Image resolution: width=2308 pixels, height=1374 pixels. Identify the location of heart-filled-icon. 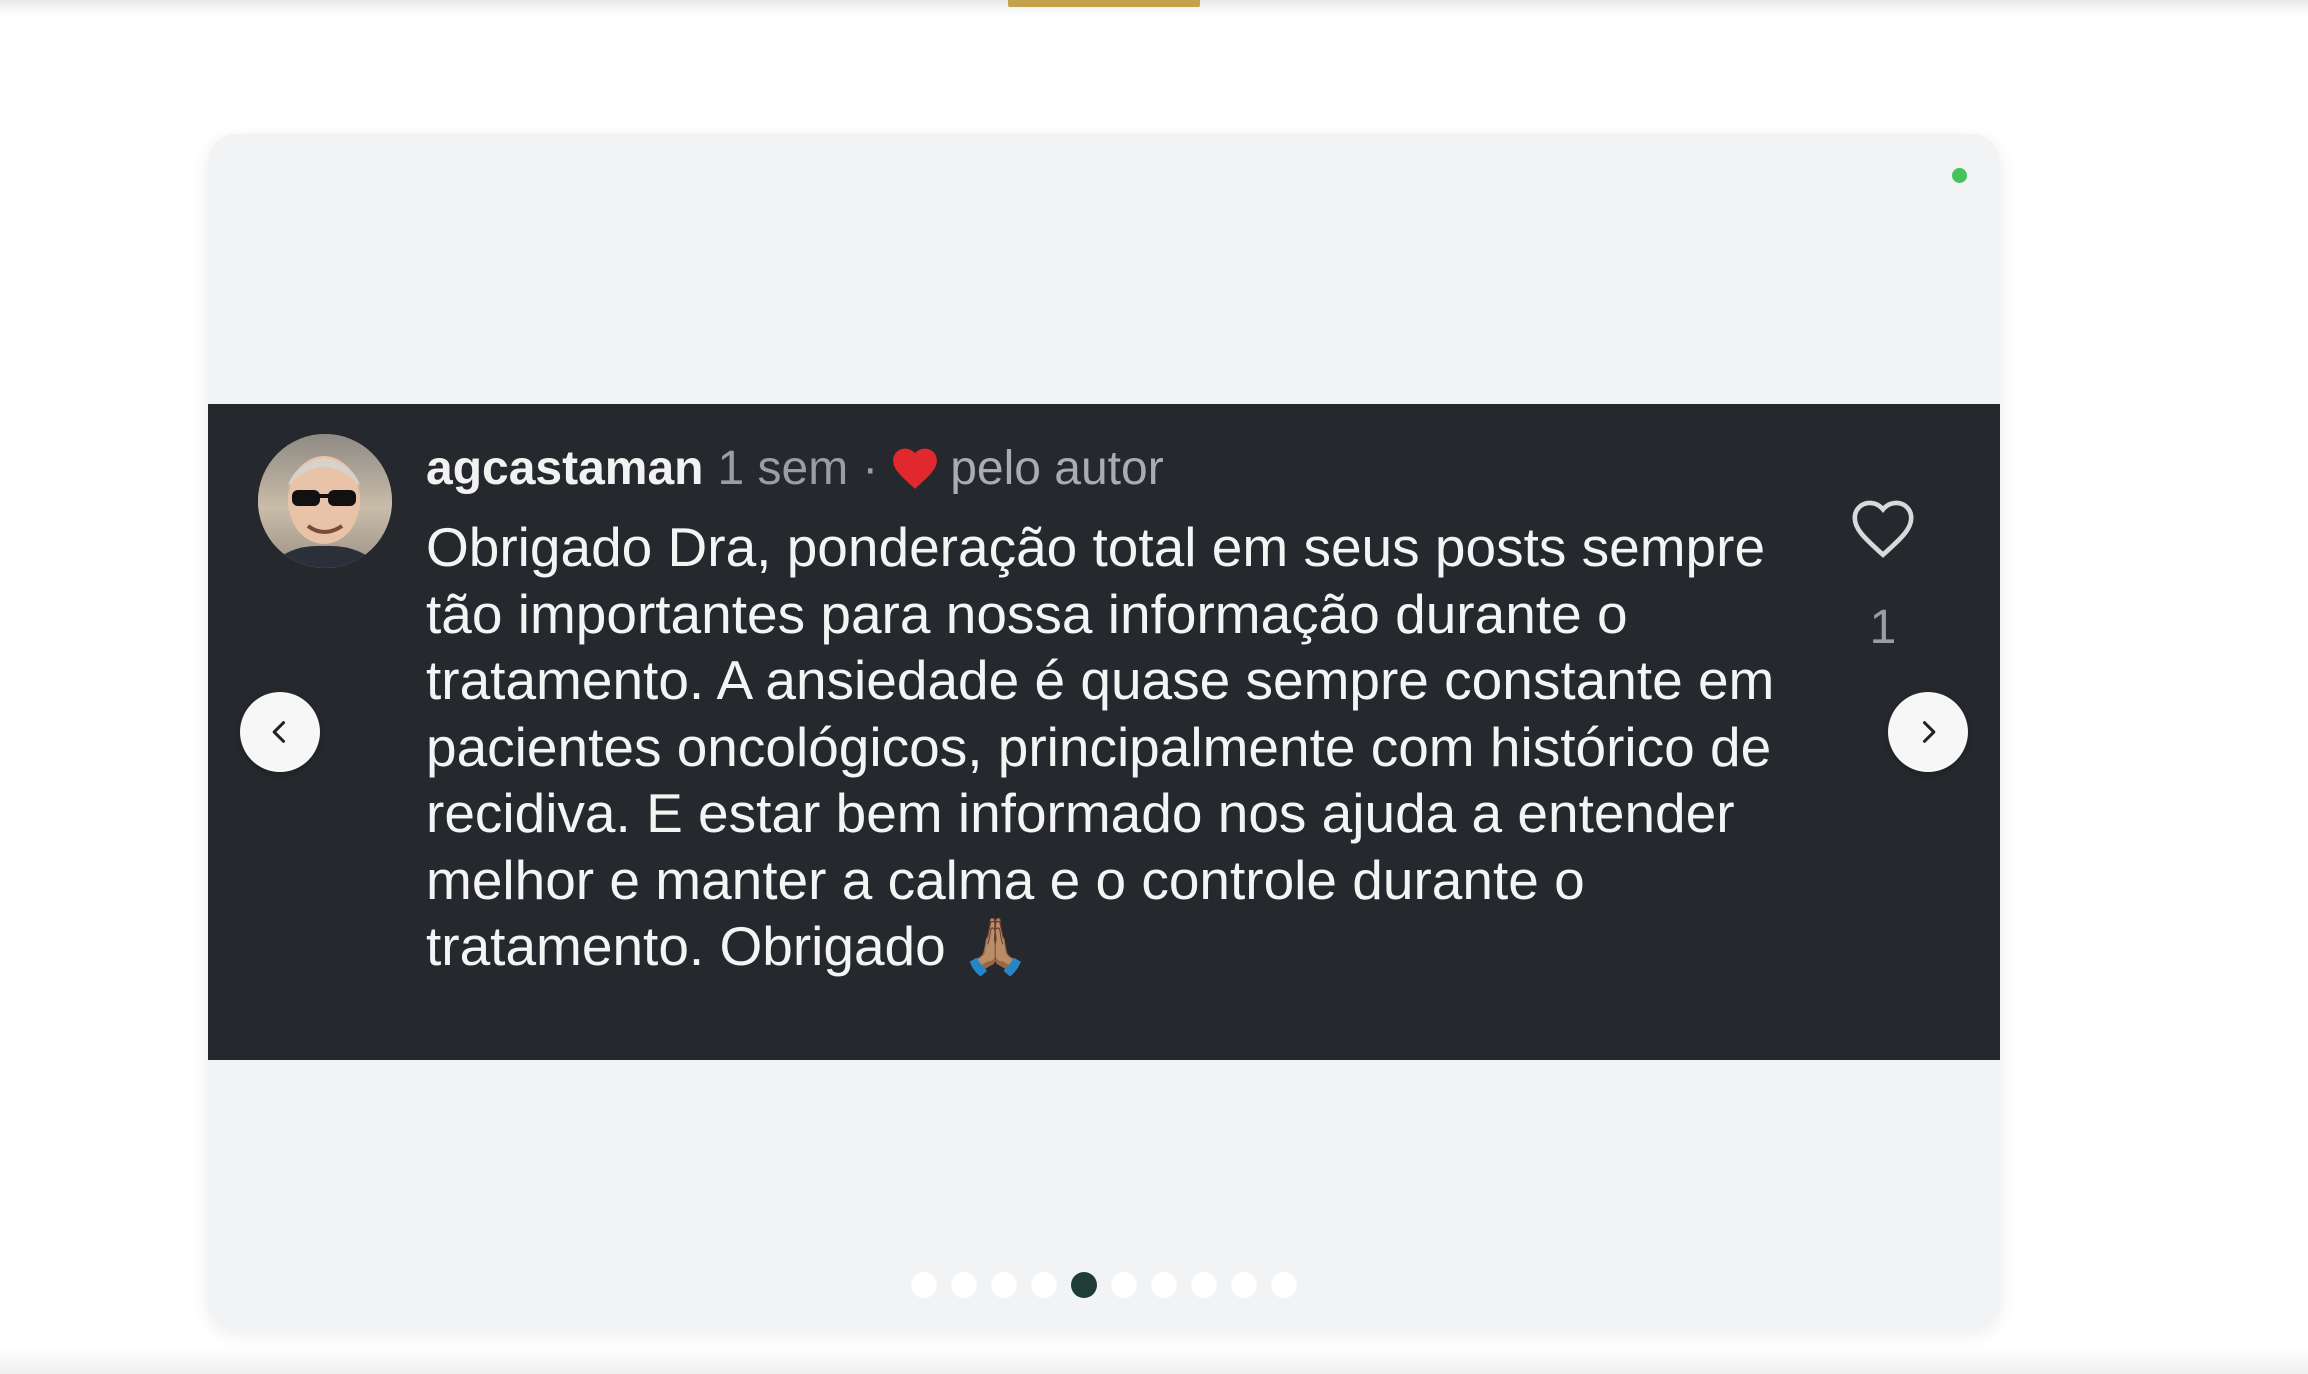
(915, 468).